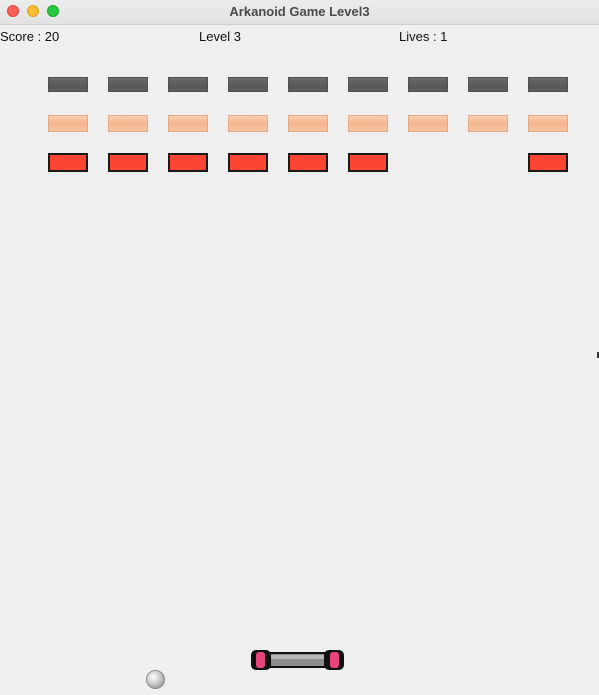 The image size is (599, 695). Describe the element at coordinates (155, 679) in the screenshot. I see `ball` at that location.